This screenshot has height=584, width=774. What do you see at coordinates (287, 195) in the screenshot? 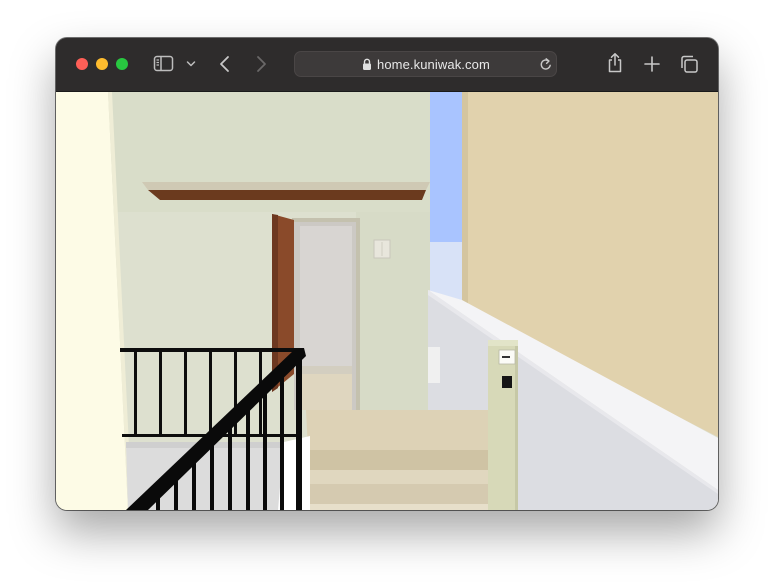
I see `wooden-beam` at bounding box center [287, 195].